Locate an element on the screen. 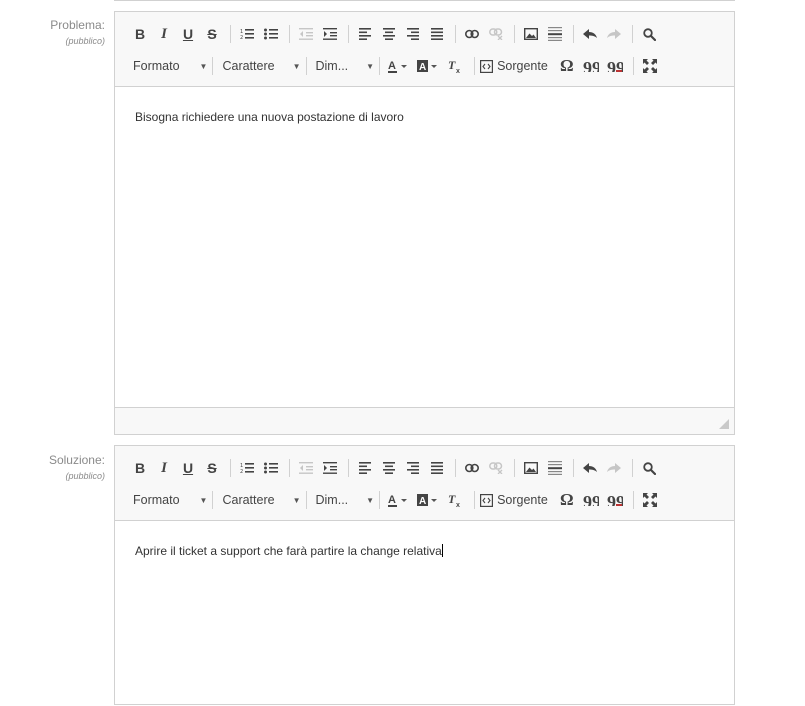 The width and height of the screenshot is (805, 706). source-button-label: Sorgente is located at coordinates (522, 66).